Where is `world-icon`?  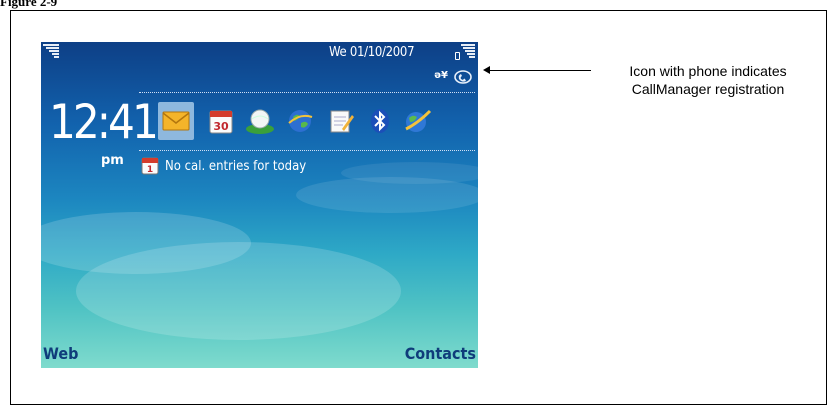 world-icon is located at coordinates (300, 121).